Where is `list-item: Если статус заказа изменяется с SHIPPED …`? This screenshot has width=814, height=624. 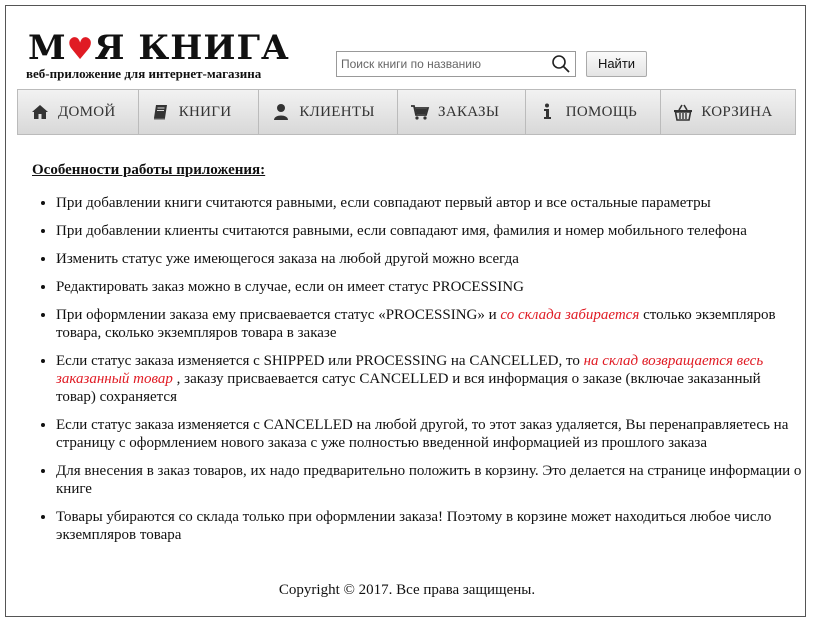 list-item: Если статус заказа изменяется с SHIPPED … is located at coordinates (429, 379).